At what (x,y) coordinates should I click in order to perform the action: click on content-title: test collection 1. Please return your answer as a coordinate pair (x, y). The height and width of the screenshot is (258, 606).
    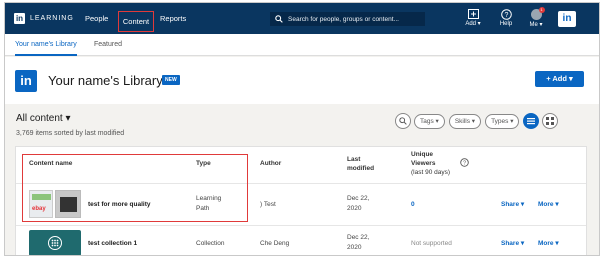
    Looking at the image, I should click on (112, 244).